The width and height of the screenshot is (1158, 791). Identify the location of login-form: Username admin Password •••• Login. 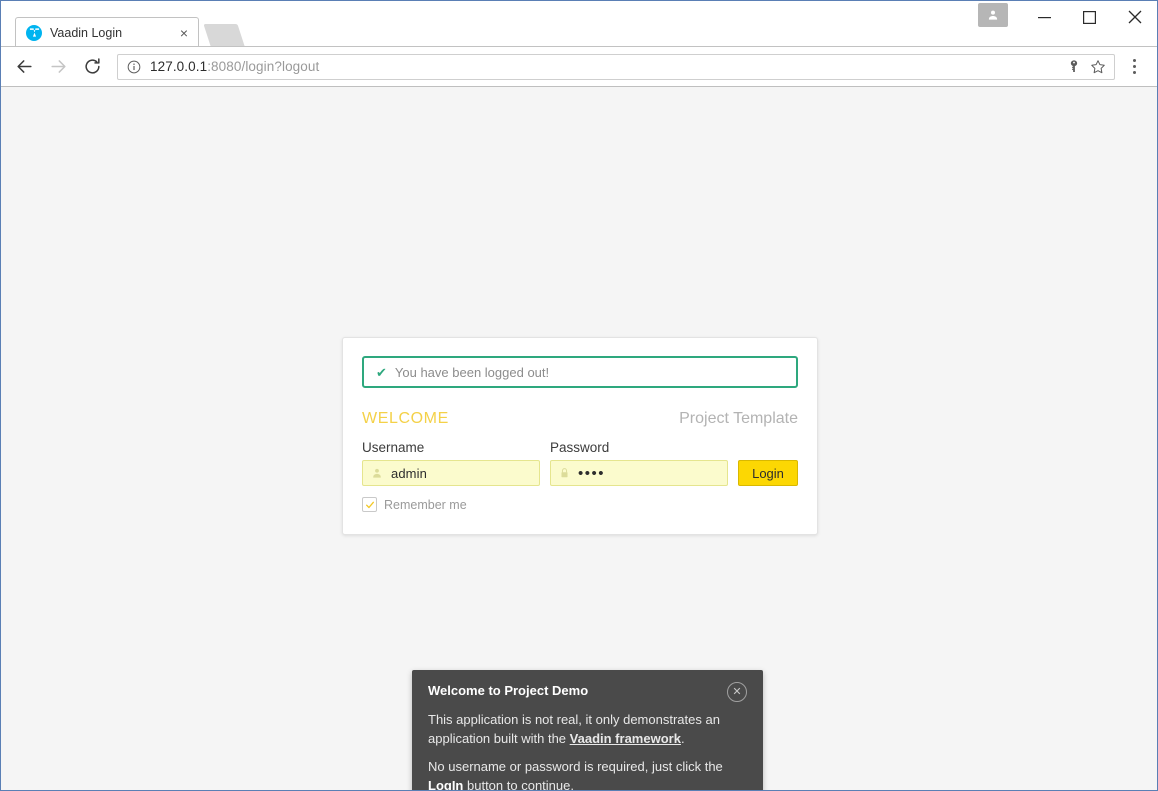
(580, 463).